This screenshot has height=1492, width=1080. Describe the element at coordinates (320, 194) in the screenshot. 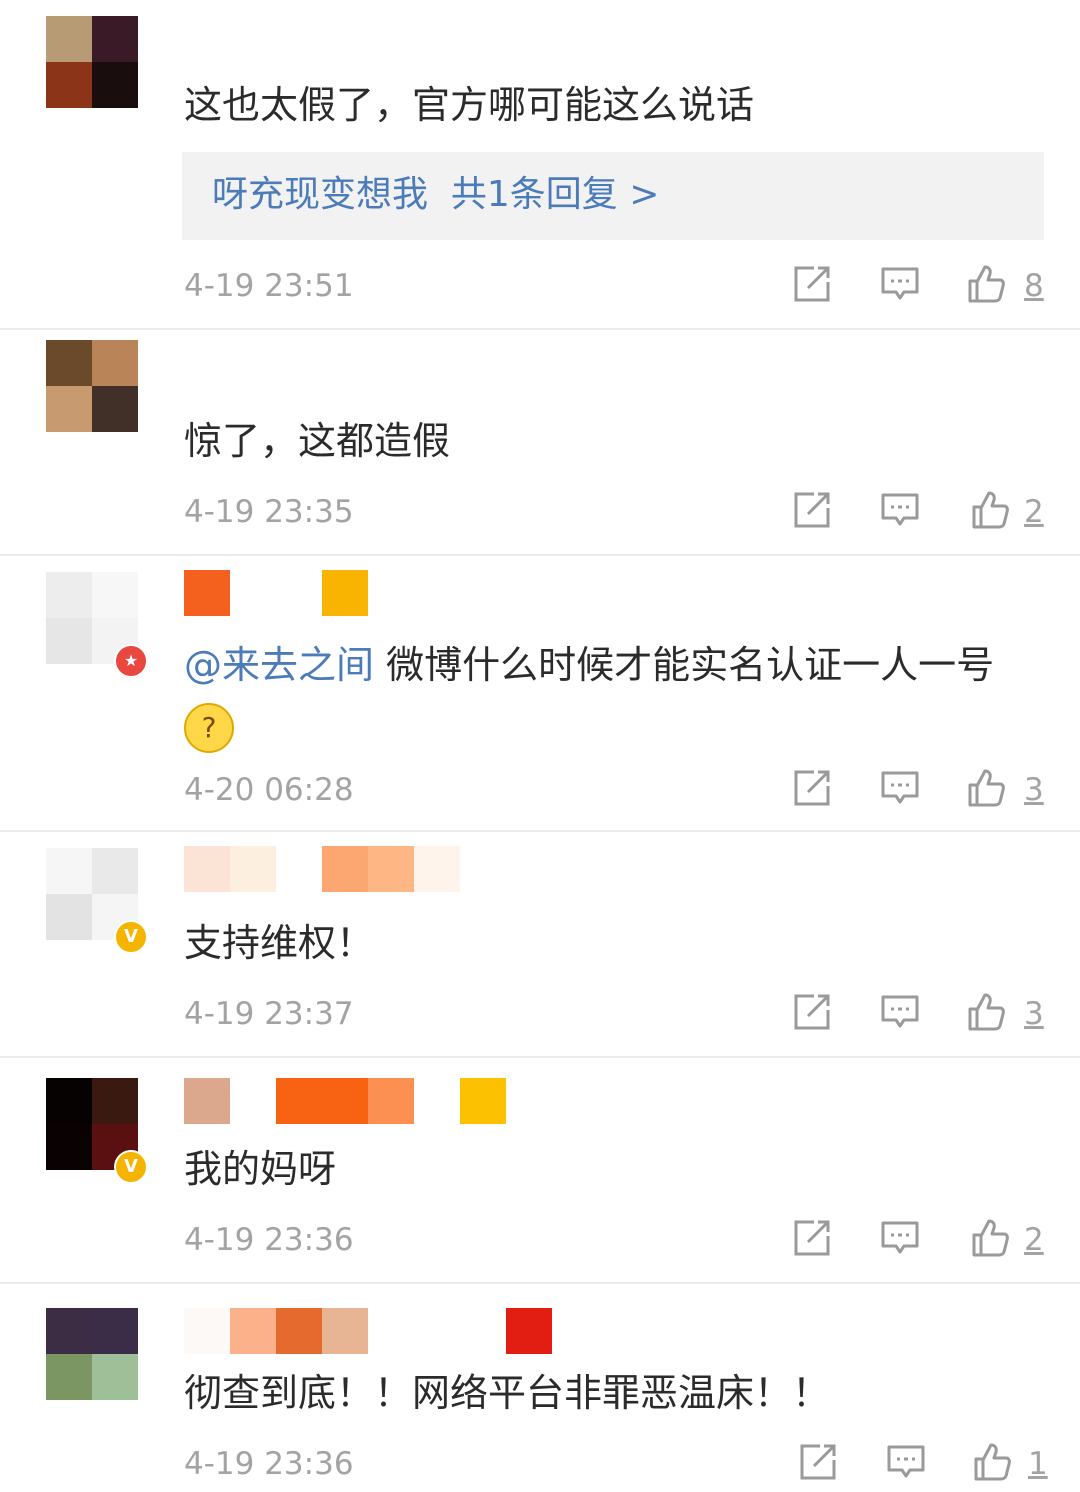

I see `reply-author: 呀充现变想我` at that location.